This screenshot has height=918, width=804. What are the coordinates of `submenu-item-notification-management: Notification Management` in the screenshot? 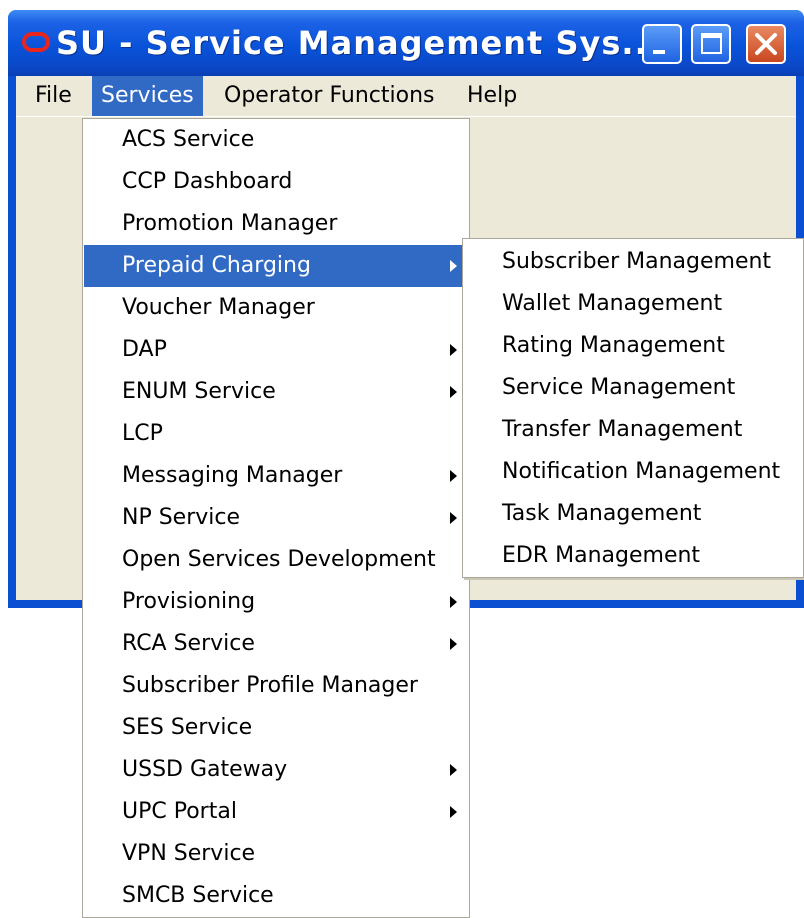 It's located at (634, 472).